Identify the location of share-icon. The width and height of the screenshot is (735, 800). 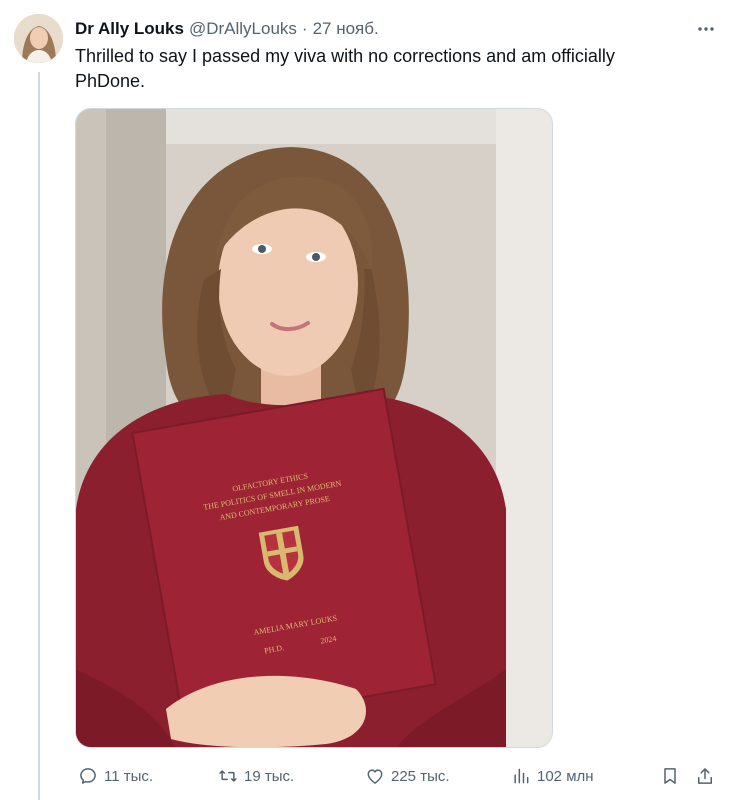
(705, 776).